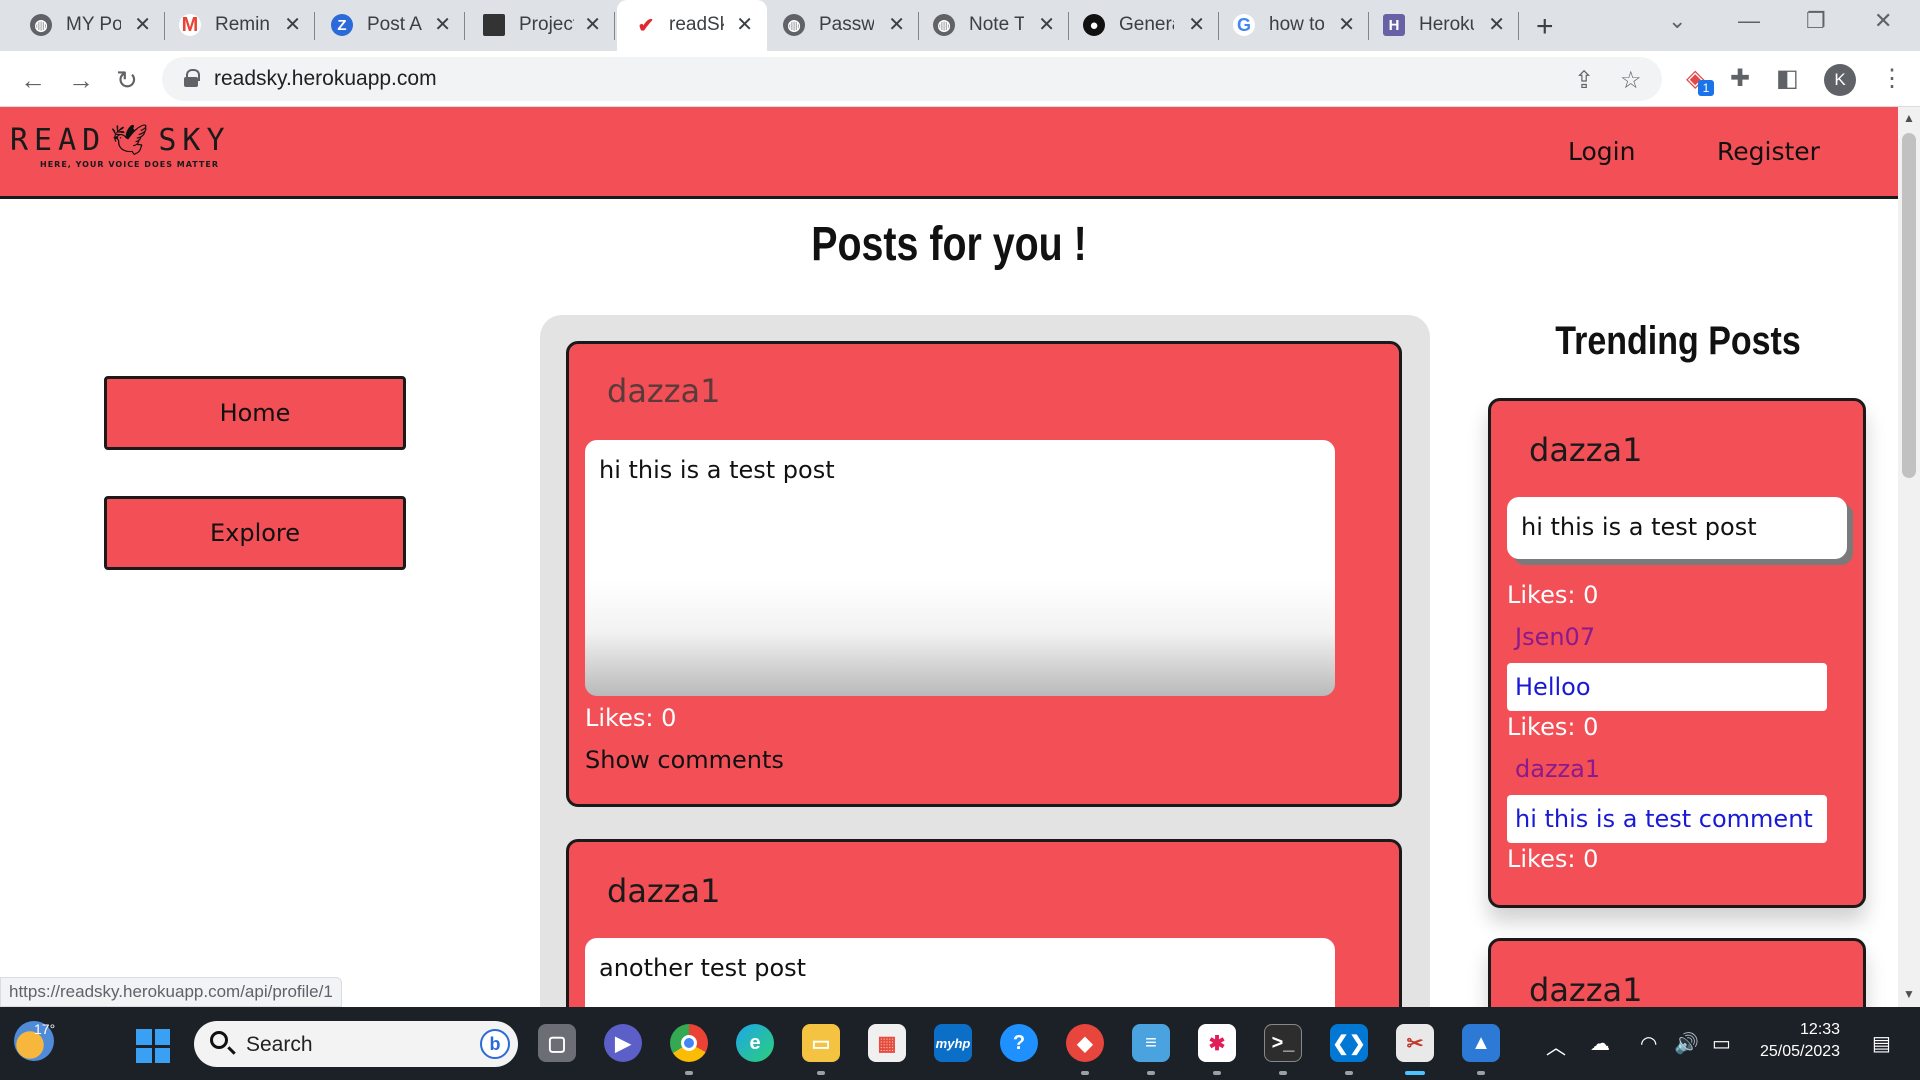 Image resolution: width=1920 pixels, height=1080 pixels. What do you see at coordinates (887, 1043) in the screenshot?
I see `store-icon: ▦` at bounding box center [887, 1043].